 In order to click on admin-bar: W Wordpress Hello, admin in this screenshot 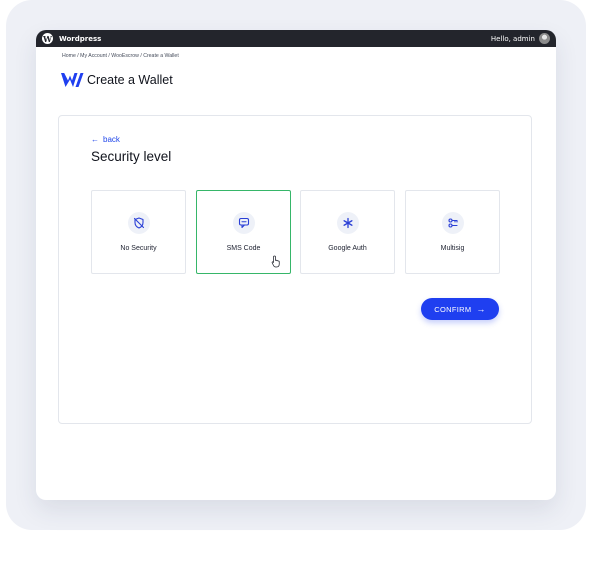, I will do `click(296, 38)`.